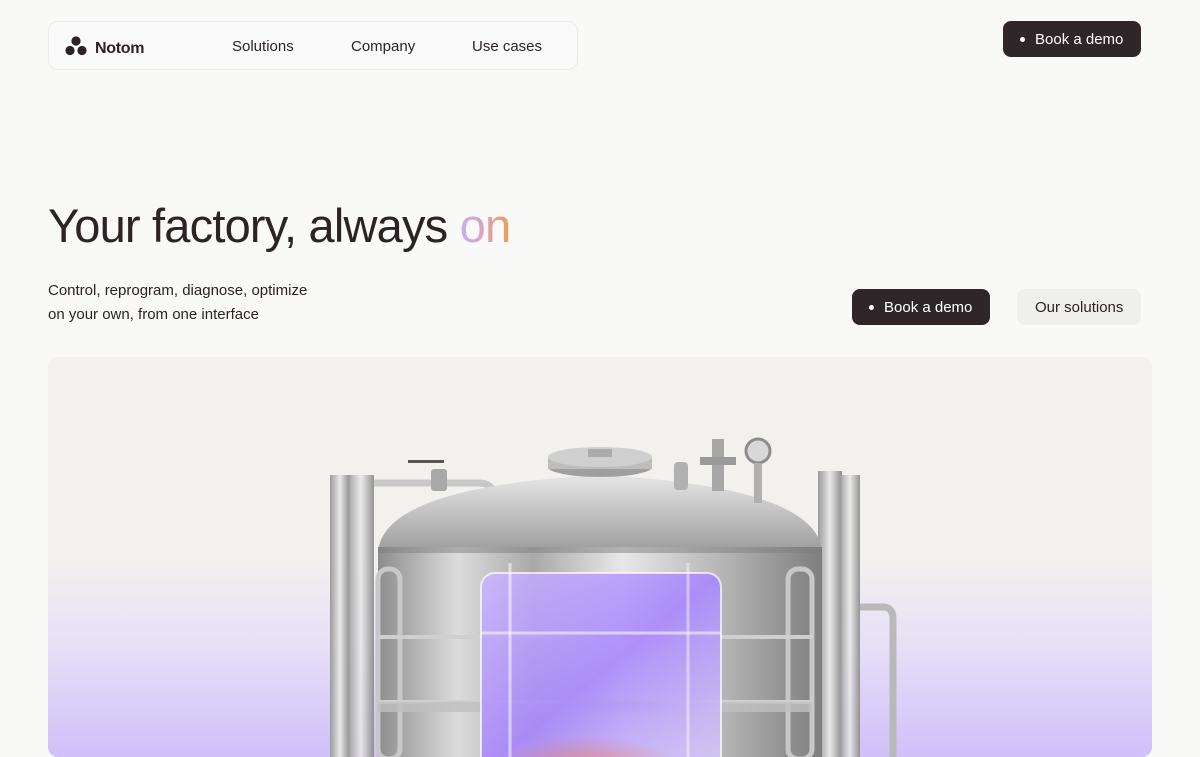 The height and width of the screenshot is (757, 1200). I want to click on header-book-demo-button: Book a demo, so click(1072, 39).